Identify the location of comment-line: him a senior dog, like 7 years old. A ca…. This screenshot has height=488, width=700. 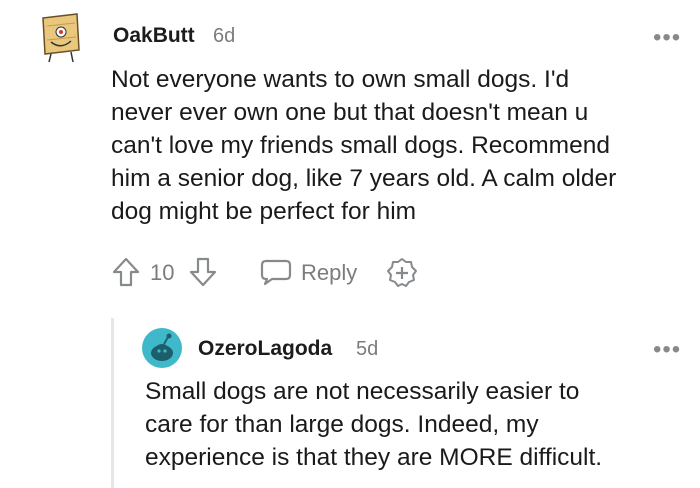
(364, 178).